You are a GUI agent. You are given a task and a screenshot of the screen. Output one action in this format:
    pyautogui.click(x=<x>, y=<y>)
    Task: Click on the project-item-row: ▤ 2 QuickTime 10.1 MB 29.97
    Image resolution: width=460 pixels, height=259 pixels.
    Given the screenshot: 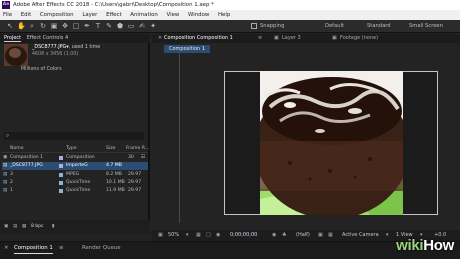 What is the action you would take?
    pyautogui.click(x=75, y=183)
    